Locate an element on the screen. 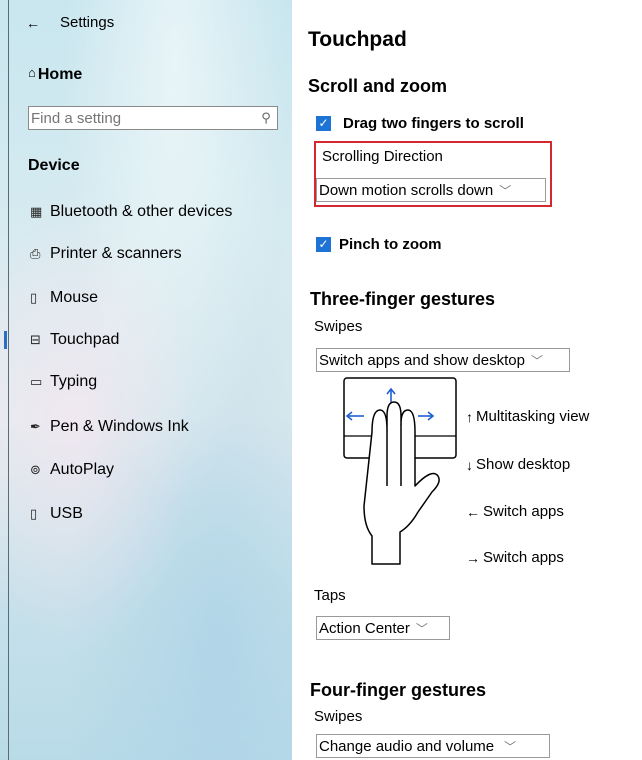 This screenshot has height=760, width=642. home-icon: ⌂ is located at coordinates (32, 72).